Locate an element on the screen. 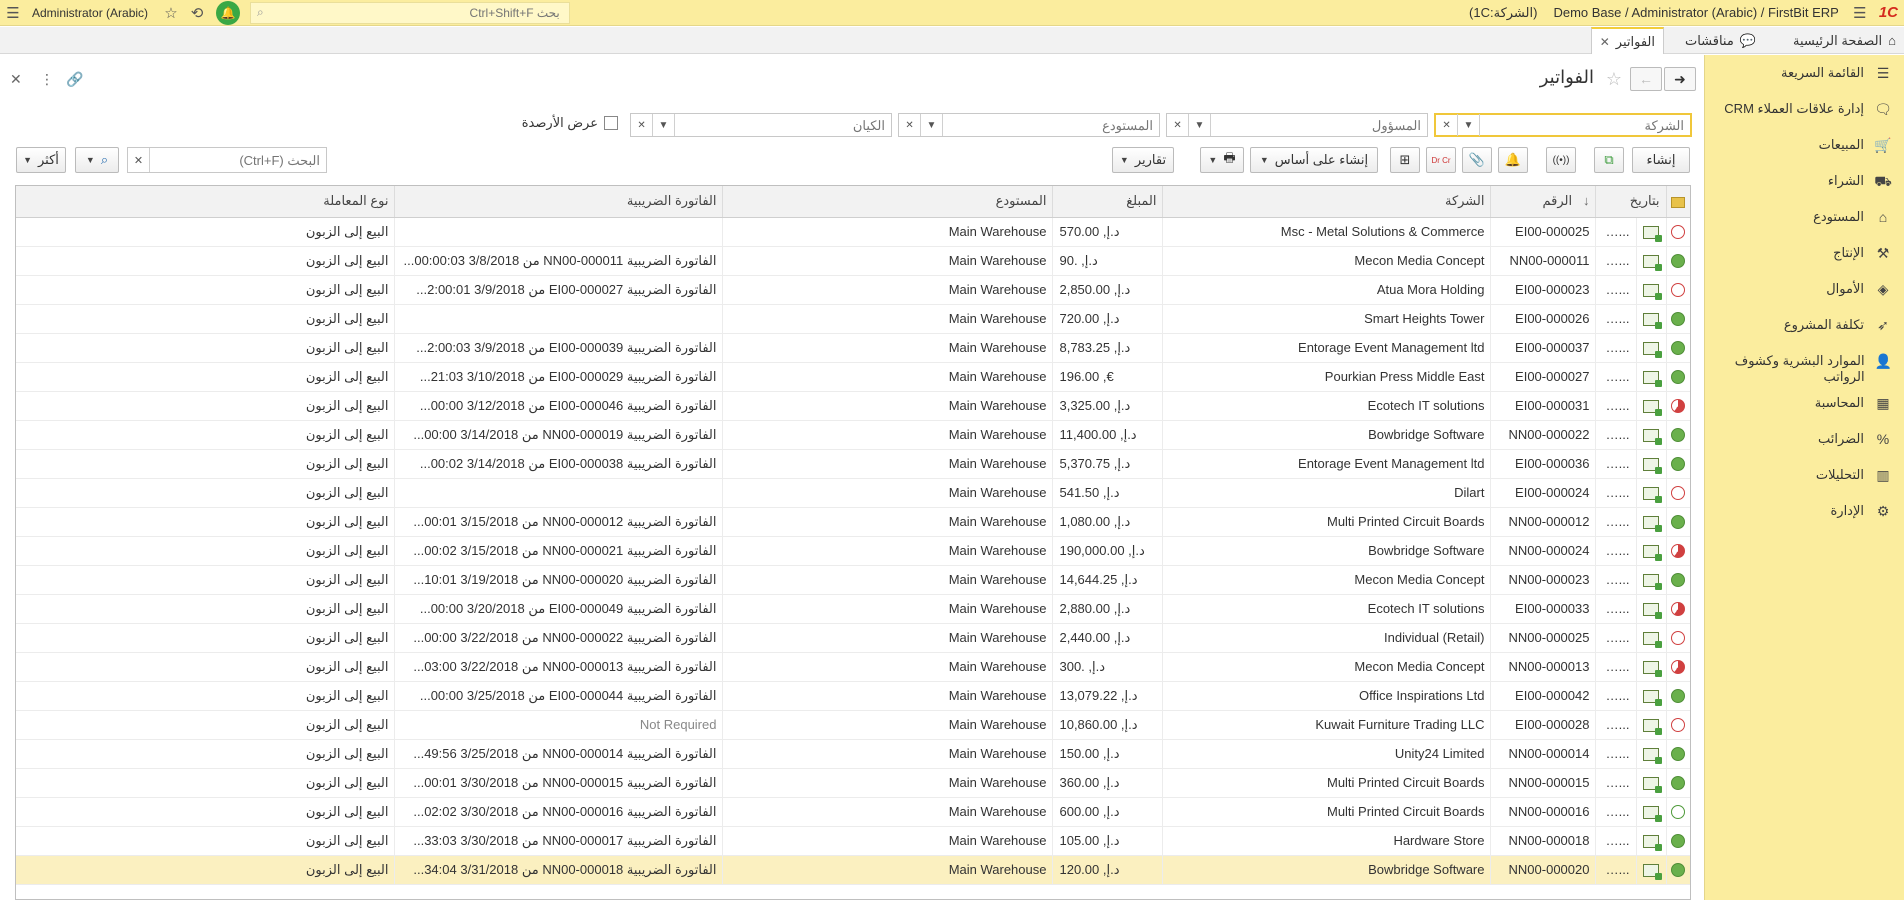  create-button: إنشاء is located at coordinates (1661, 160).